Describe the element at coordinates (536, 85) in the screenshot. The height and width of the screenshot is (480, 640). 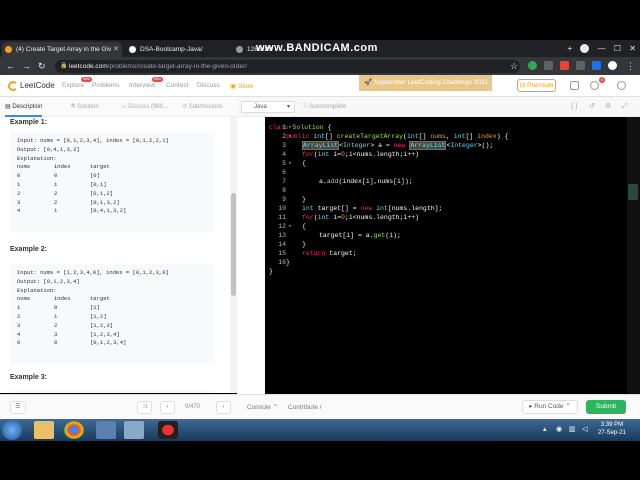
I see `premium-button: ⊡ Premium` at that location.